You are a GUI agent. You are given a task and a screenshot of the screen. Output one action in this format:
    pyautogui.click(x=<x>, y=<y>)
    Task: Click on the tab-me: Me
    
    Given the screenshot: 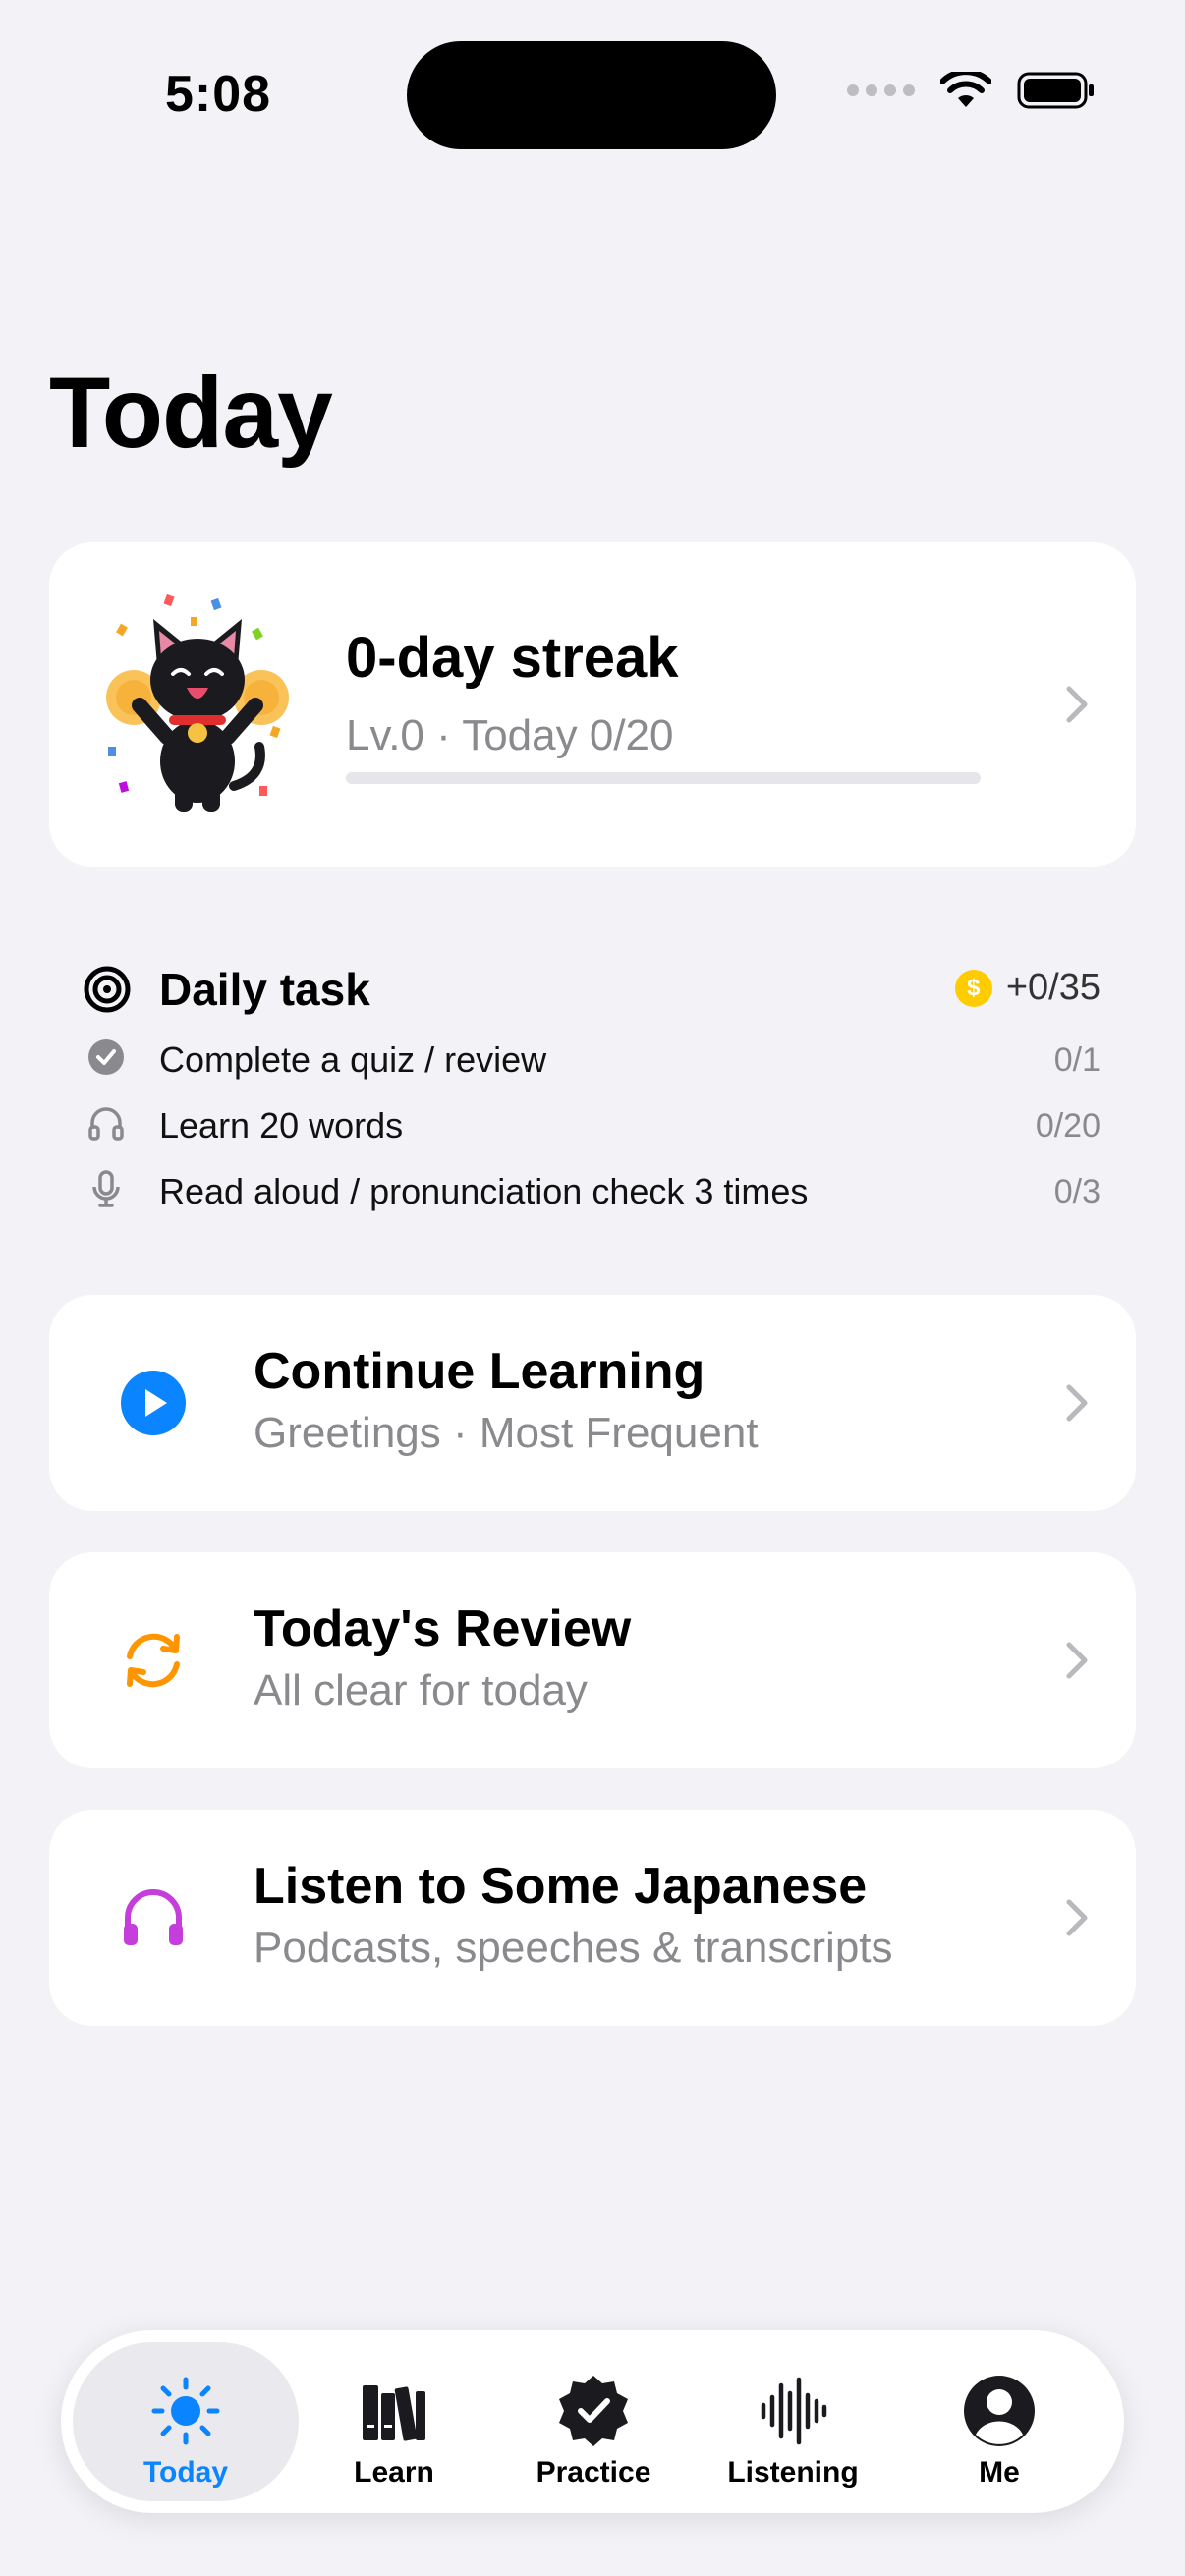 What is the action you would take?
    pyautogui.click(x=999, y=2421)
    